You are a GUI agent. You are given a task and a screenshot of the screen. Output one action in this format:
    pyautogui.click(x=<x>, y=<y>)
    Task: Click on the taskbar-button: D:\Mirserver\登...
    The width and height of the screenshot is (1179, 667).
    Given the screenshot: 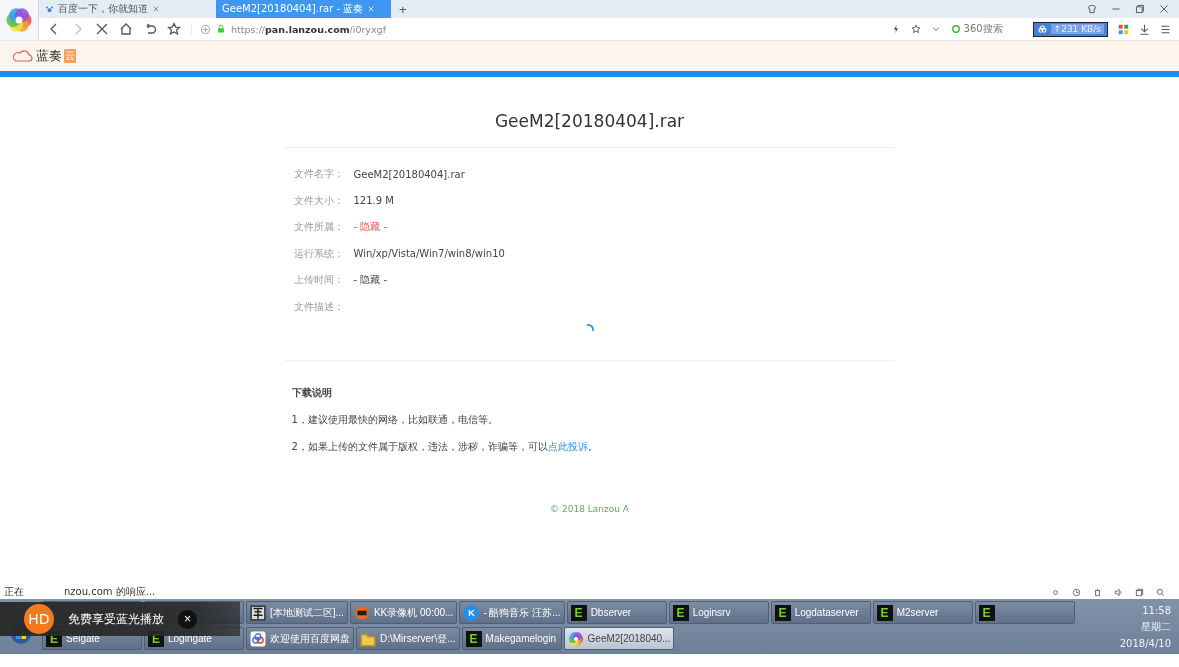 What is the action you would take?
    pyautogui.click(x=408, y=638)
    